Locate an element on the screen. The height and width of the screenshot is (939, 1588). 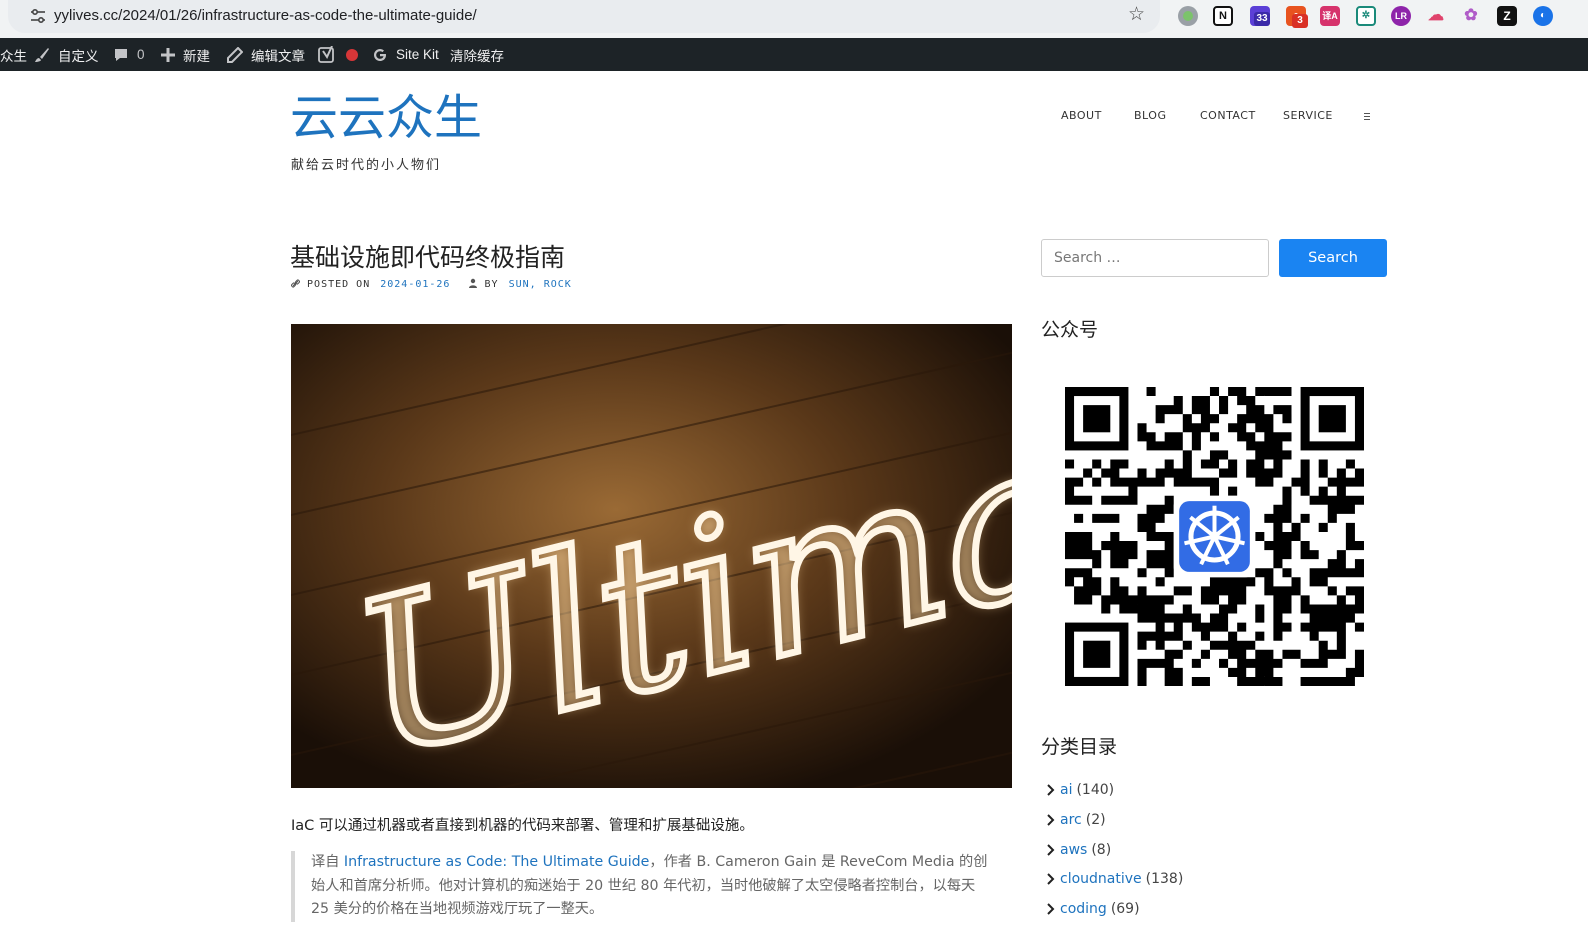
category-item: cloudnative (138) is located at coordinates (1113, 879).